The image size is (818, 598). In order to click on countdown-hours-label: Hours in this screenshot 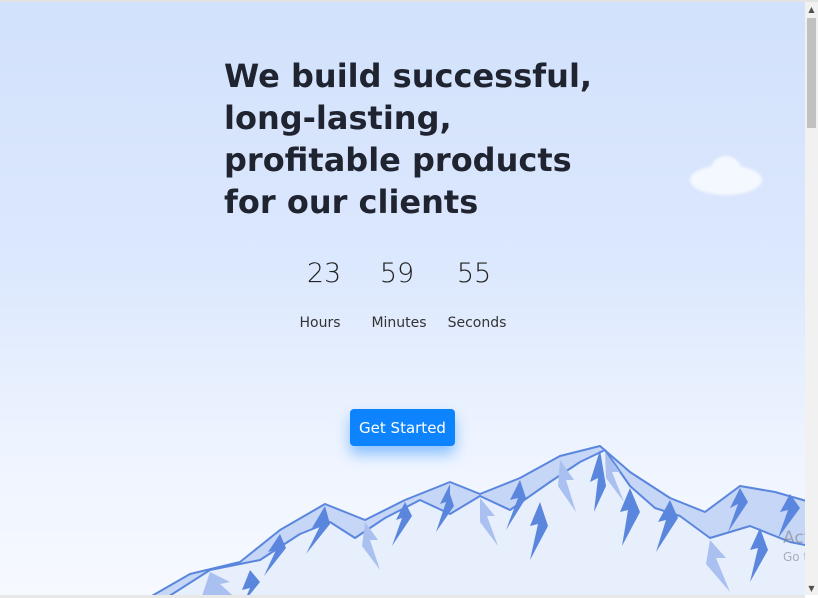, I will do `click(320, 323)`.